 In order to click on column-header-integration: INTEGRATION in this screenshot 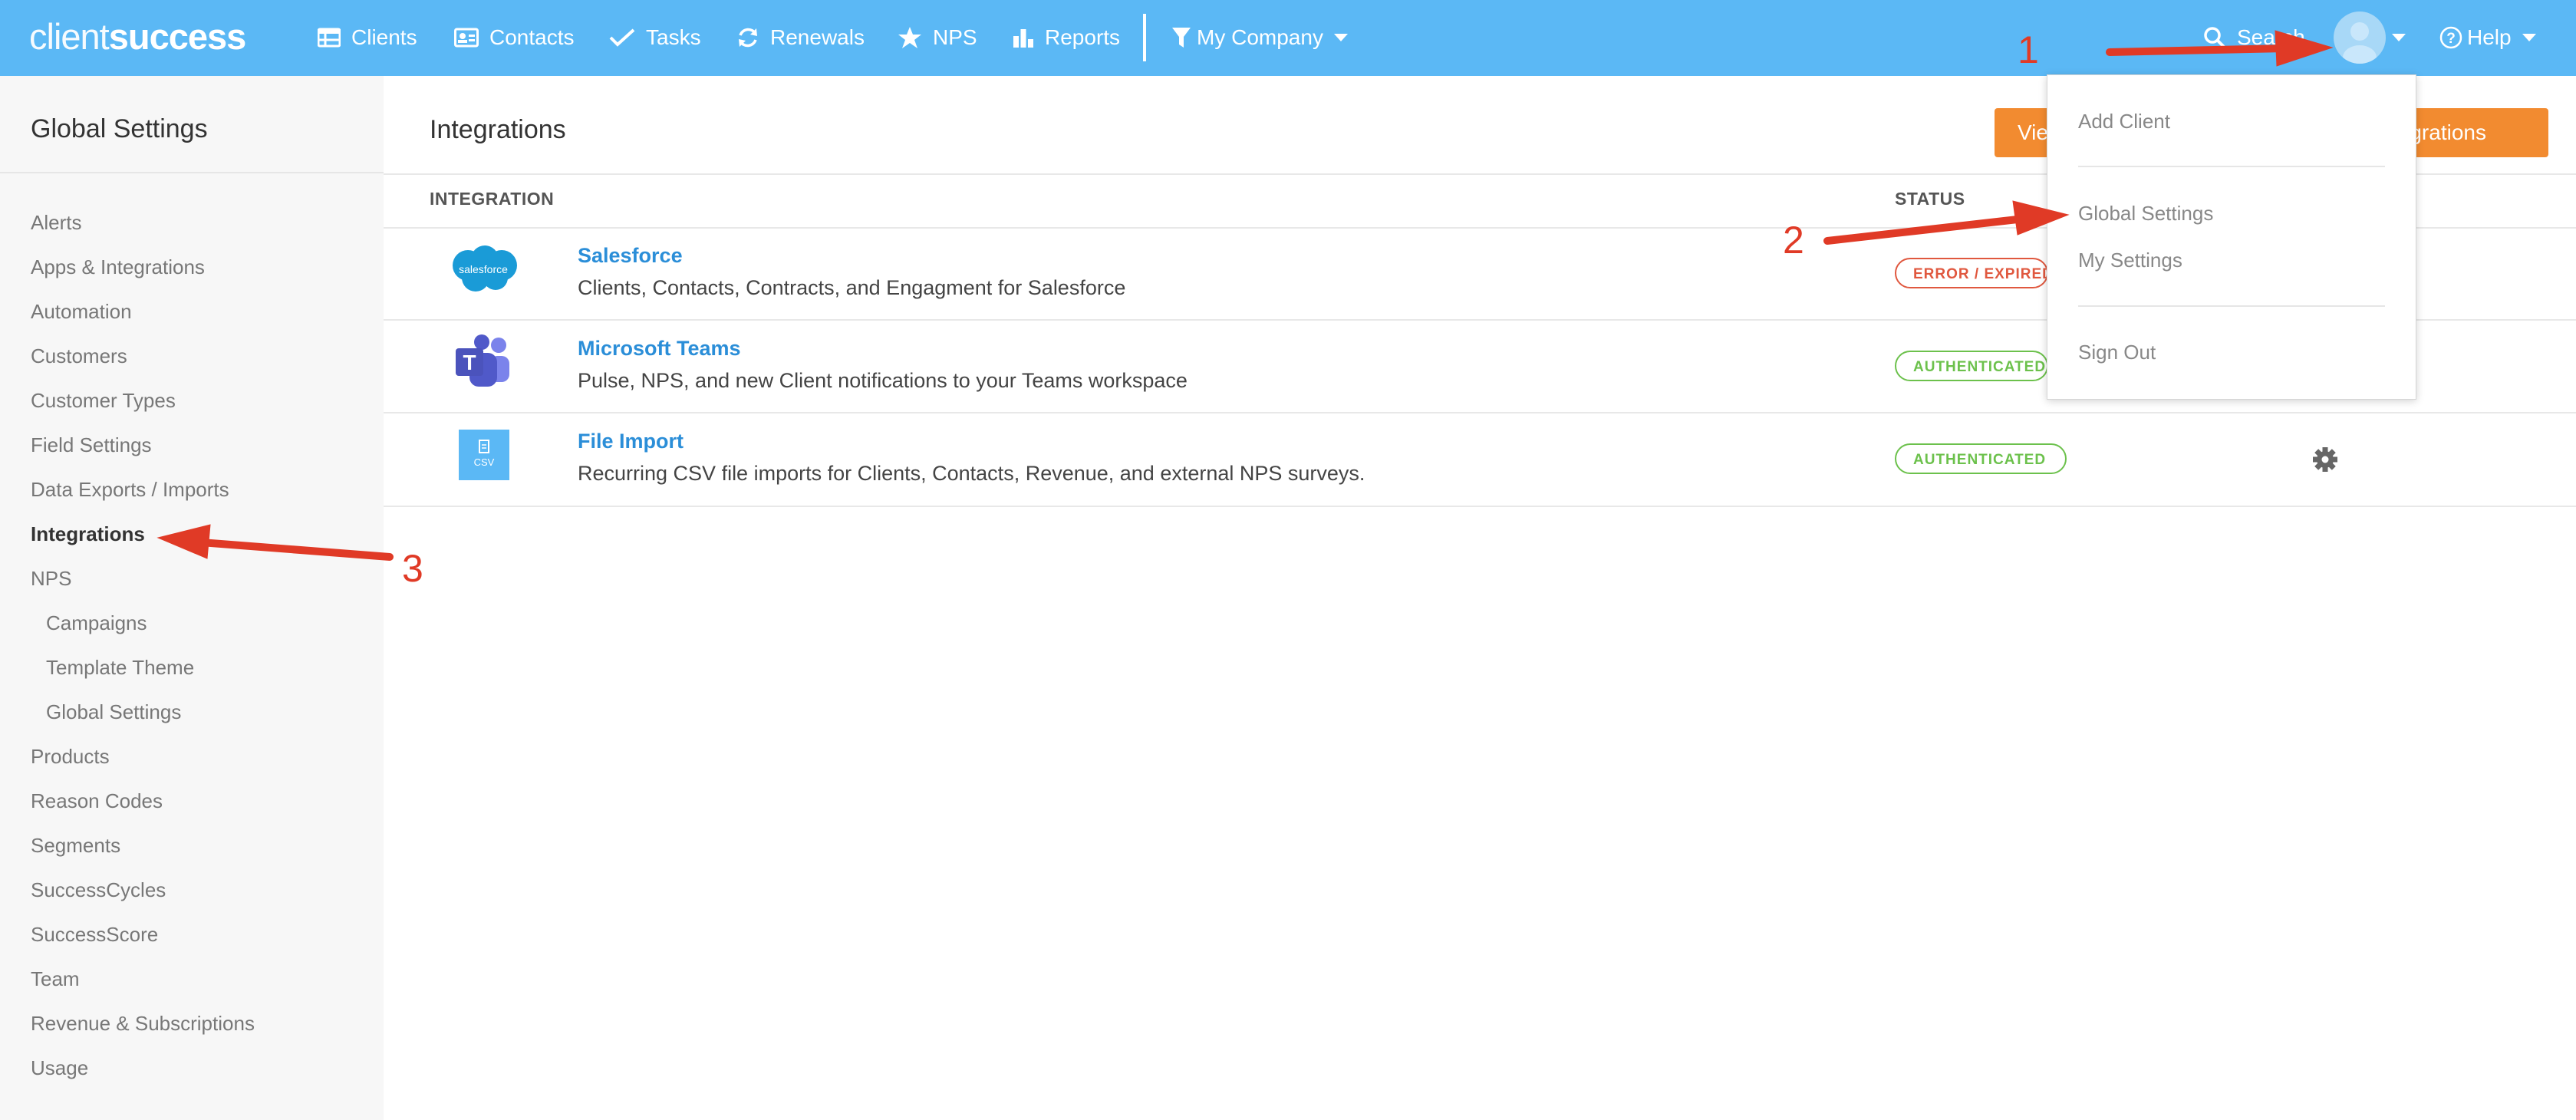, I will do `click(492, 199)`.